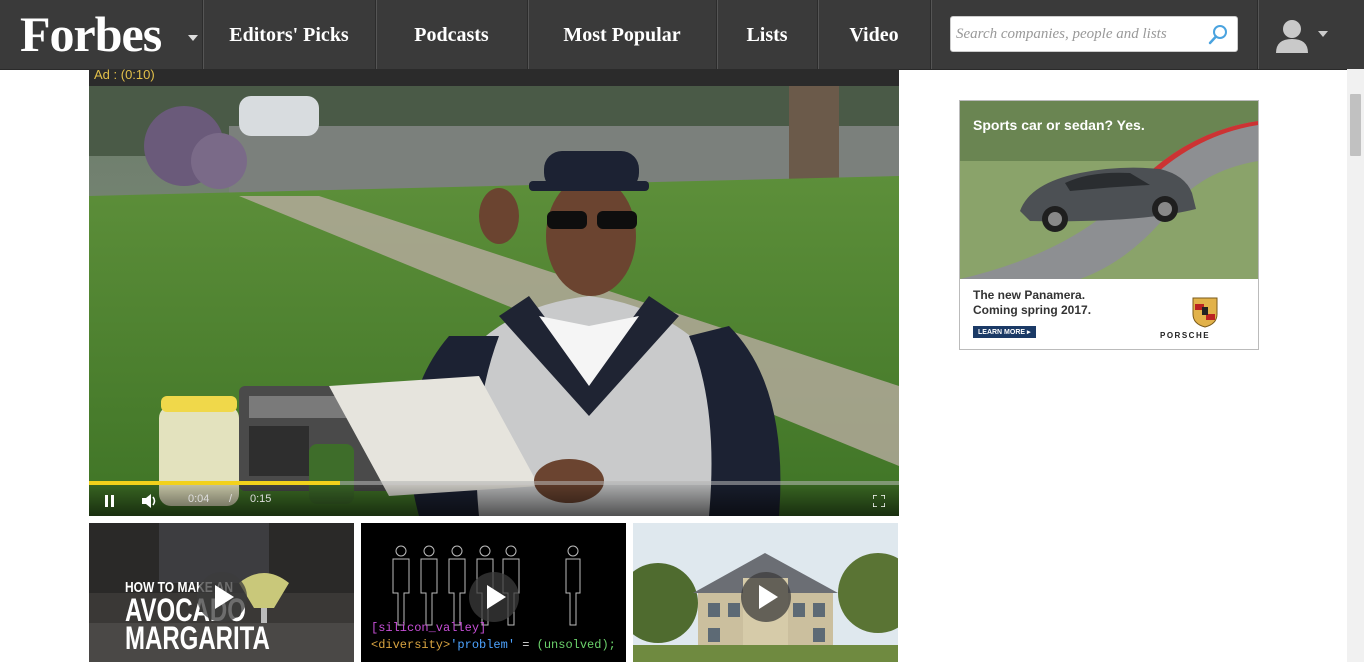 The image size is (1364, 662). Describe the element at coordinates (622, 34) in the screenshot. I see `nav-most-popular: Most Popular` at that location.